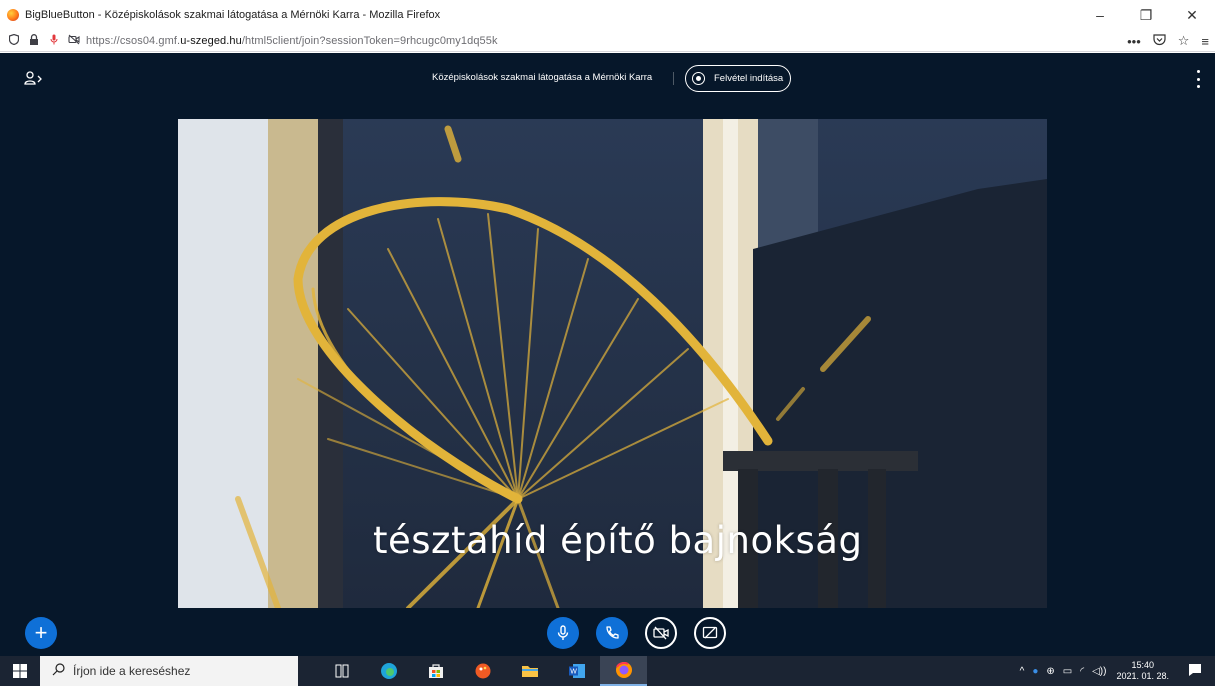  Describe the element at coordinates (1100, 15) in the screenshot. I see `minimize-button: –` at that location.